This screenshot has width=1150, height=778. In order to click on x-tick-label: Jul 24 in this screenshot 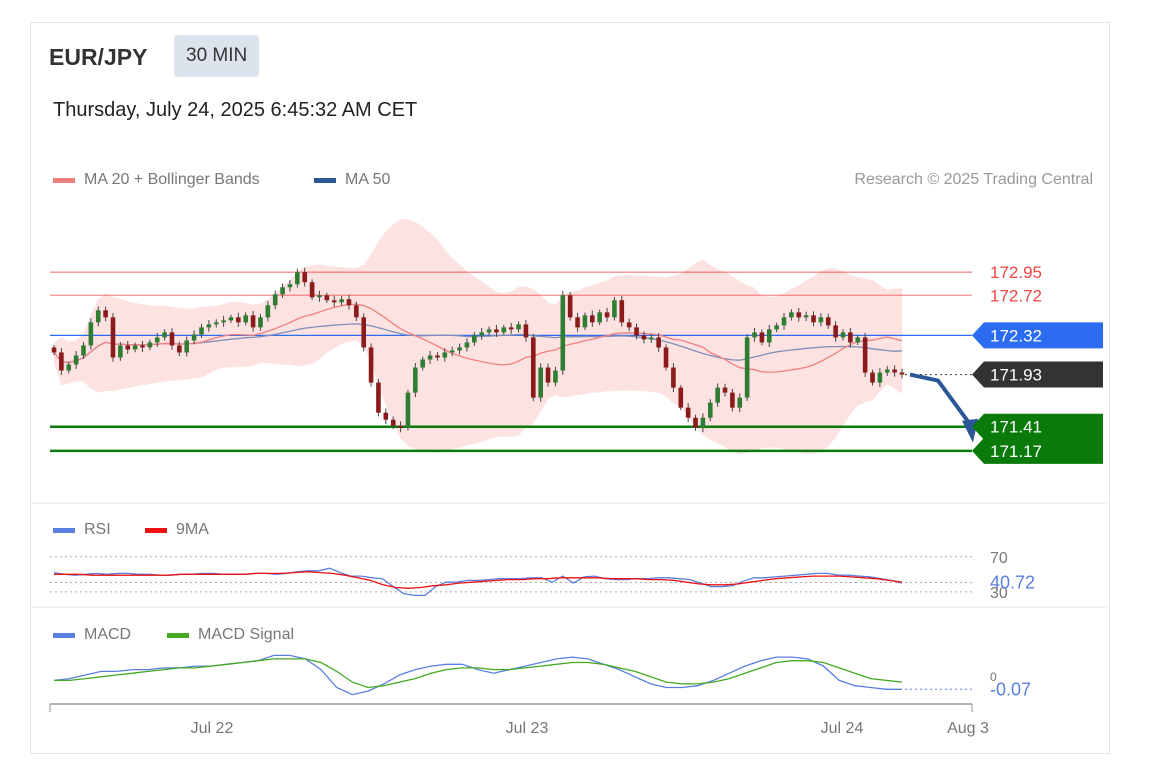, I will do `click(842, 728)`.